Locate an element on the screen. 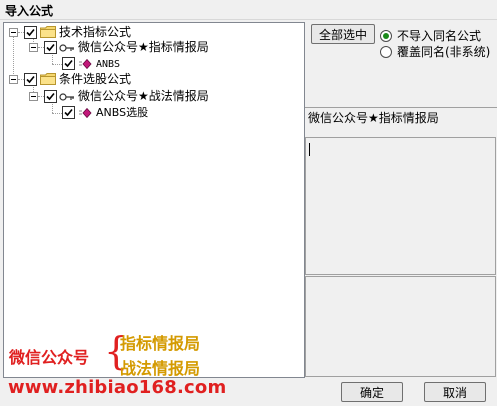 This screenshot has width=497, height=406. tree-node-label: ANBS选股 is located at coordinates (122, 113).